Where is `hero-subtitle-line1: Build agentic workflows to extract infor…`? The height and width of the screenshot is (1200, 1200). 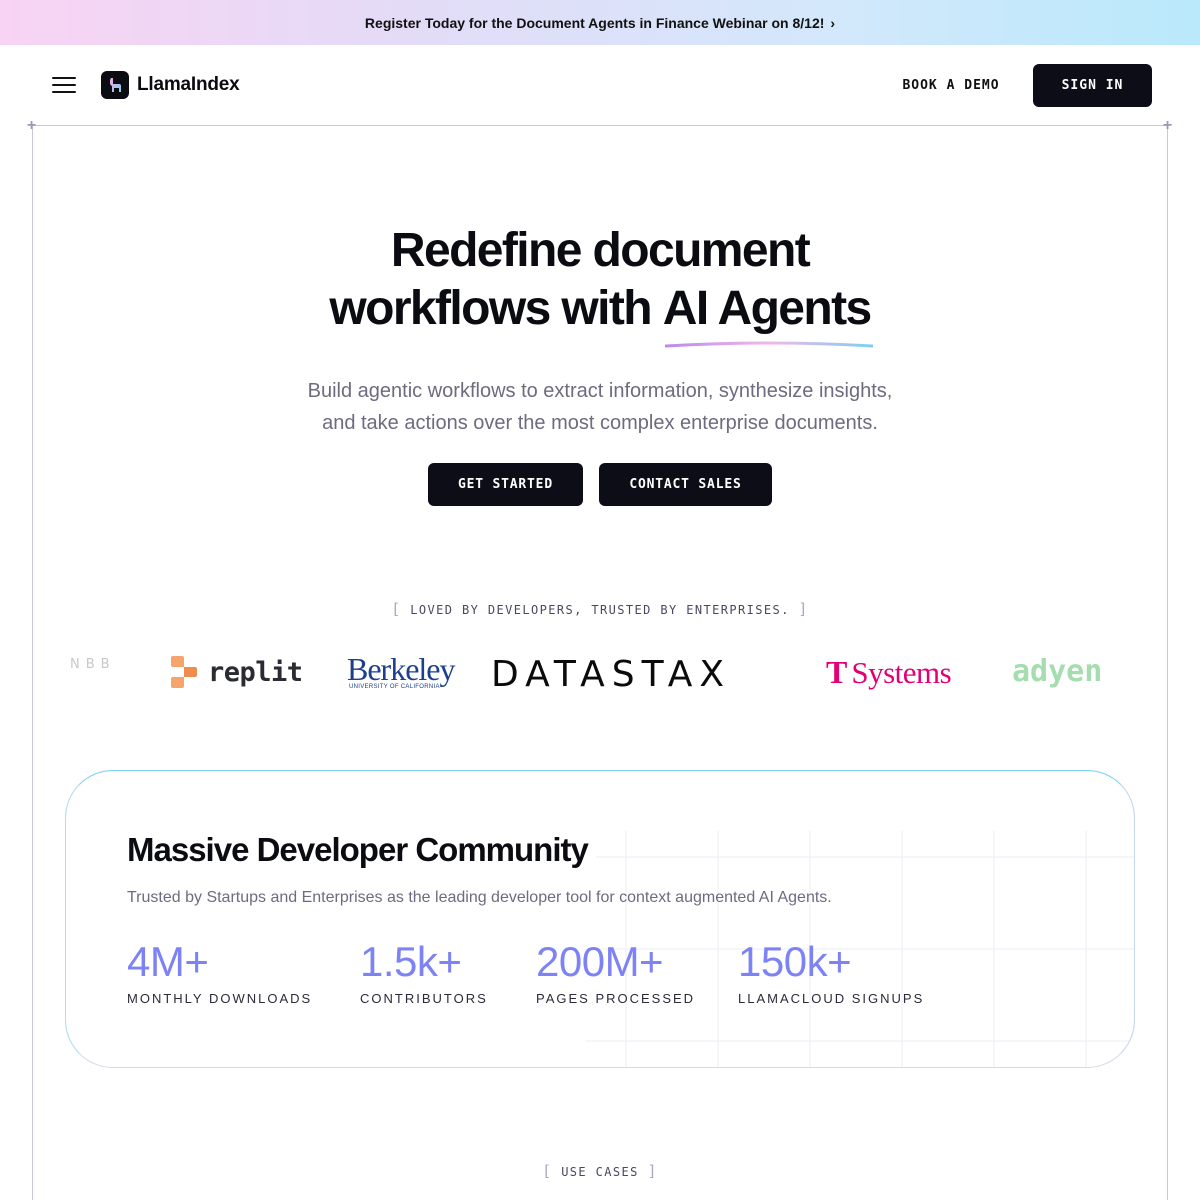
hero-subtitle-line1: Build agentic workflows to extract infor… is located at coordinates (600, 391).